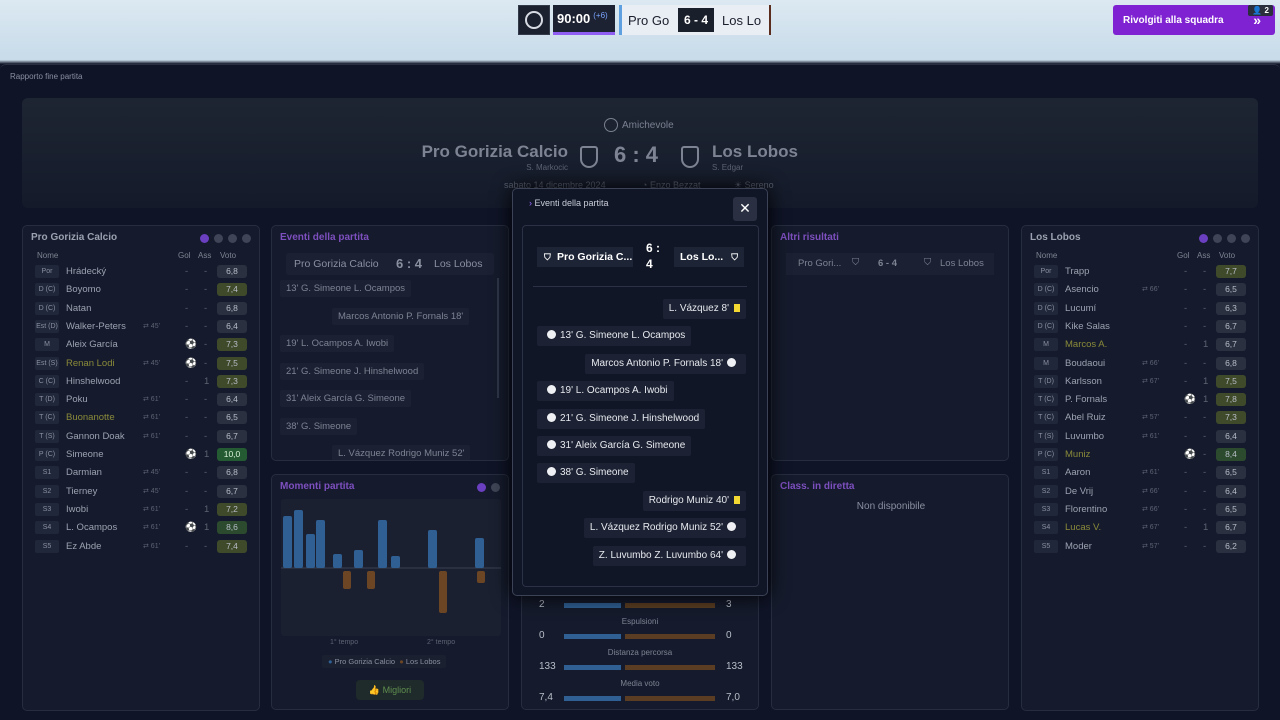  What do you see at coordinates (1142, 509) in the screenshot?
I see `player-row: S3 Florentino ⇄ 66' - -6,5` at bounding box center [1142, 509].